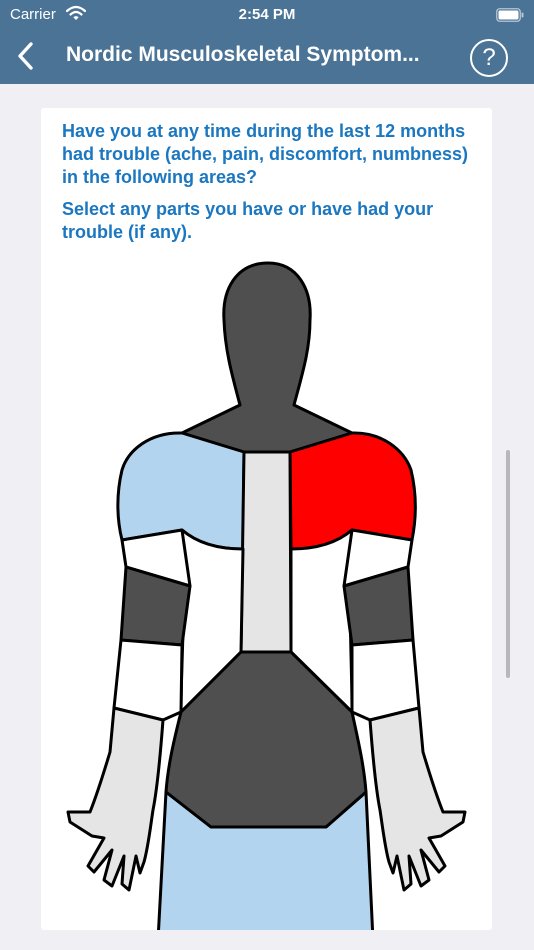  I want to click on clock: 2:54 PM, so click(267, 14).